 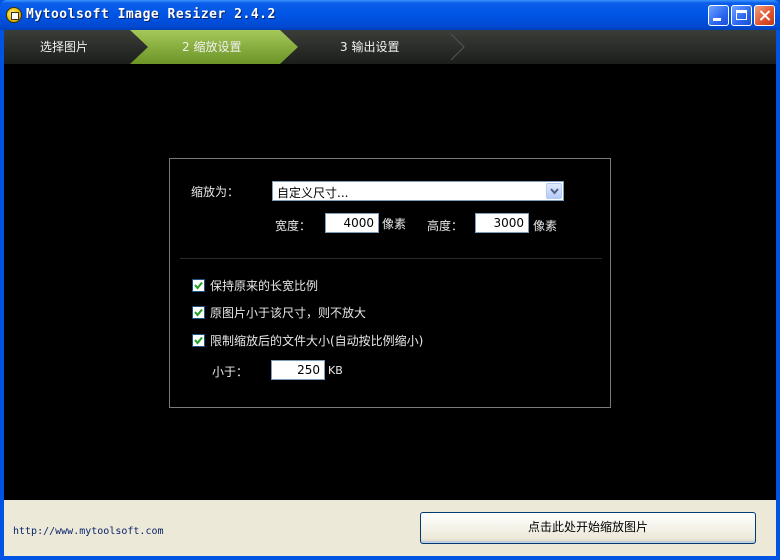 I want to click on no-enlarge-checkbox, so click(x=198, y=312).